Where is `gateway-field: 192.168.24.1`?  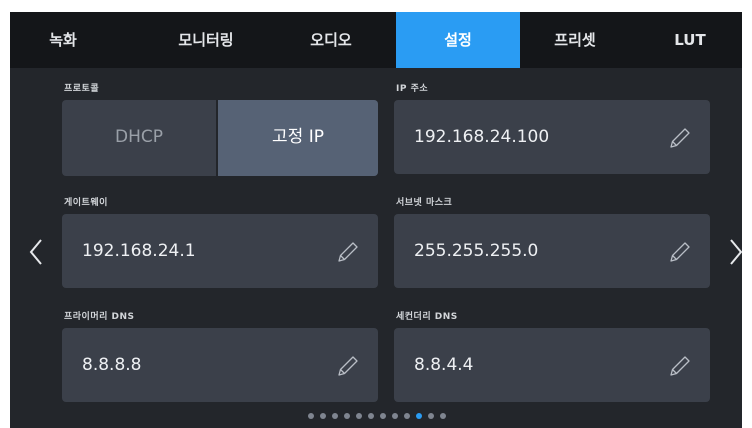 gateway-field: 192.168.24.1 is located at coordinates (220, 251).